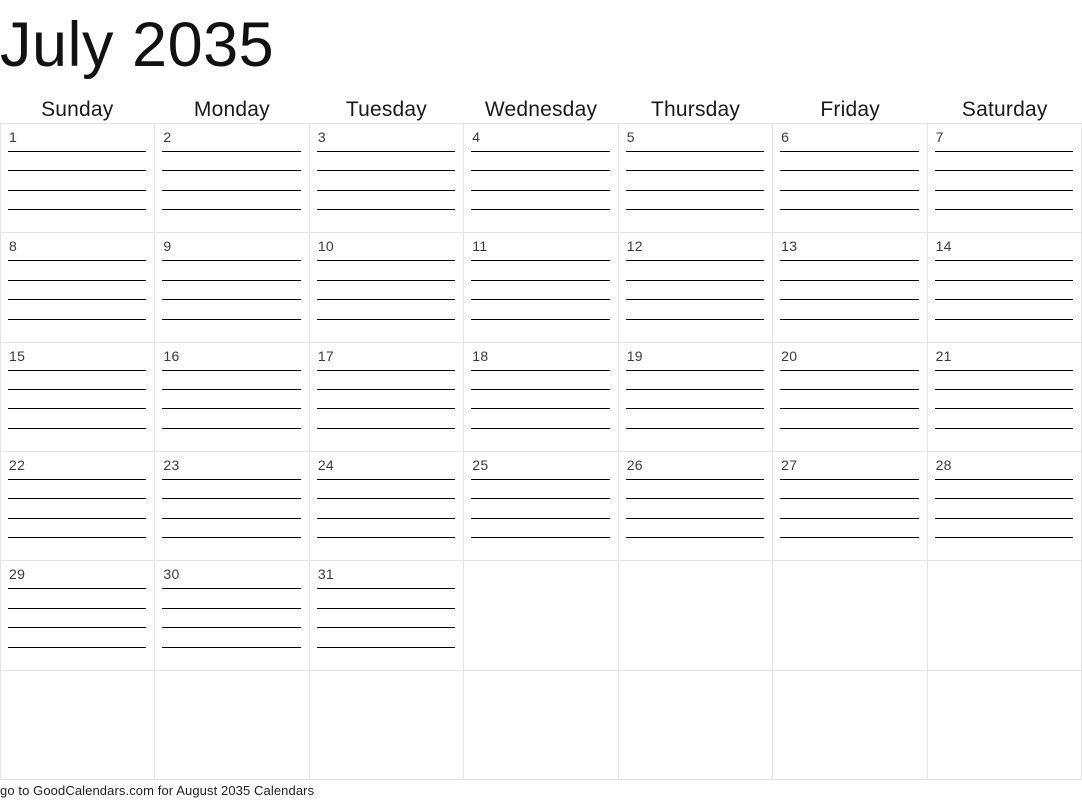 This screenshot has height=800, width=1082. Describe the element at coordinates (387, 507) in the screenshot. I see `day-cell: 24` at that location.